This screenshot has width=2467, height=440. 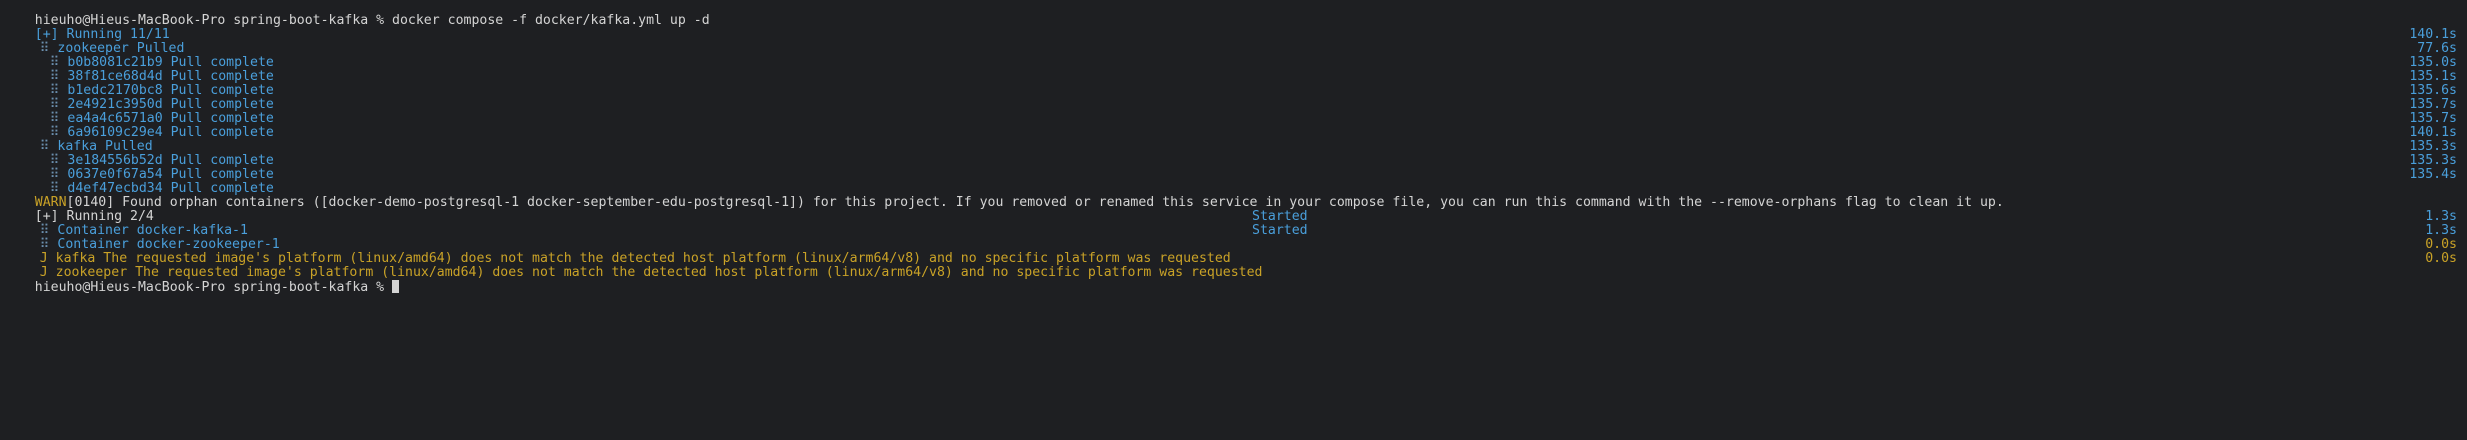 What do you see at coordinates (159, 244) in the screenshot?
I see `container-line: ⠿ Container docker-zookeeper-1` at bounding box center [159, 244].